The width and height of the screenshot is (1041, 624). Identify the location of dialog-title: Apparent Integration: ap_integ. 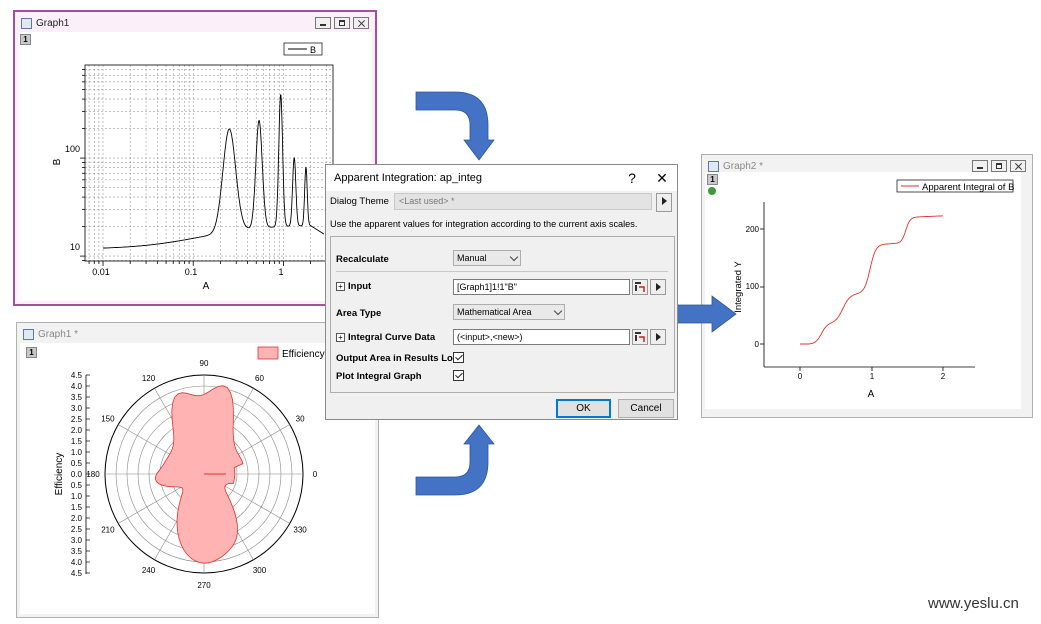
(408, 178).